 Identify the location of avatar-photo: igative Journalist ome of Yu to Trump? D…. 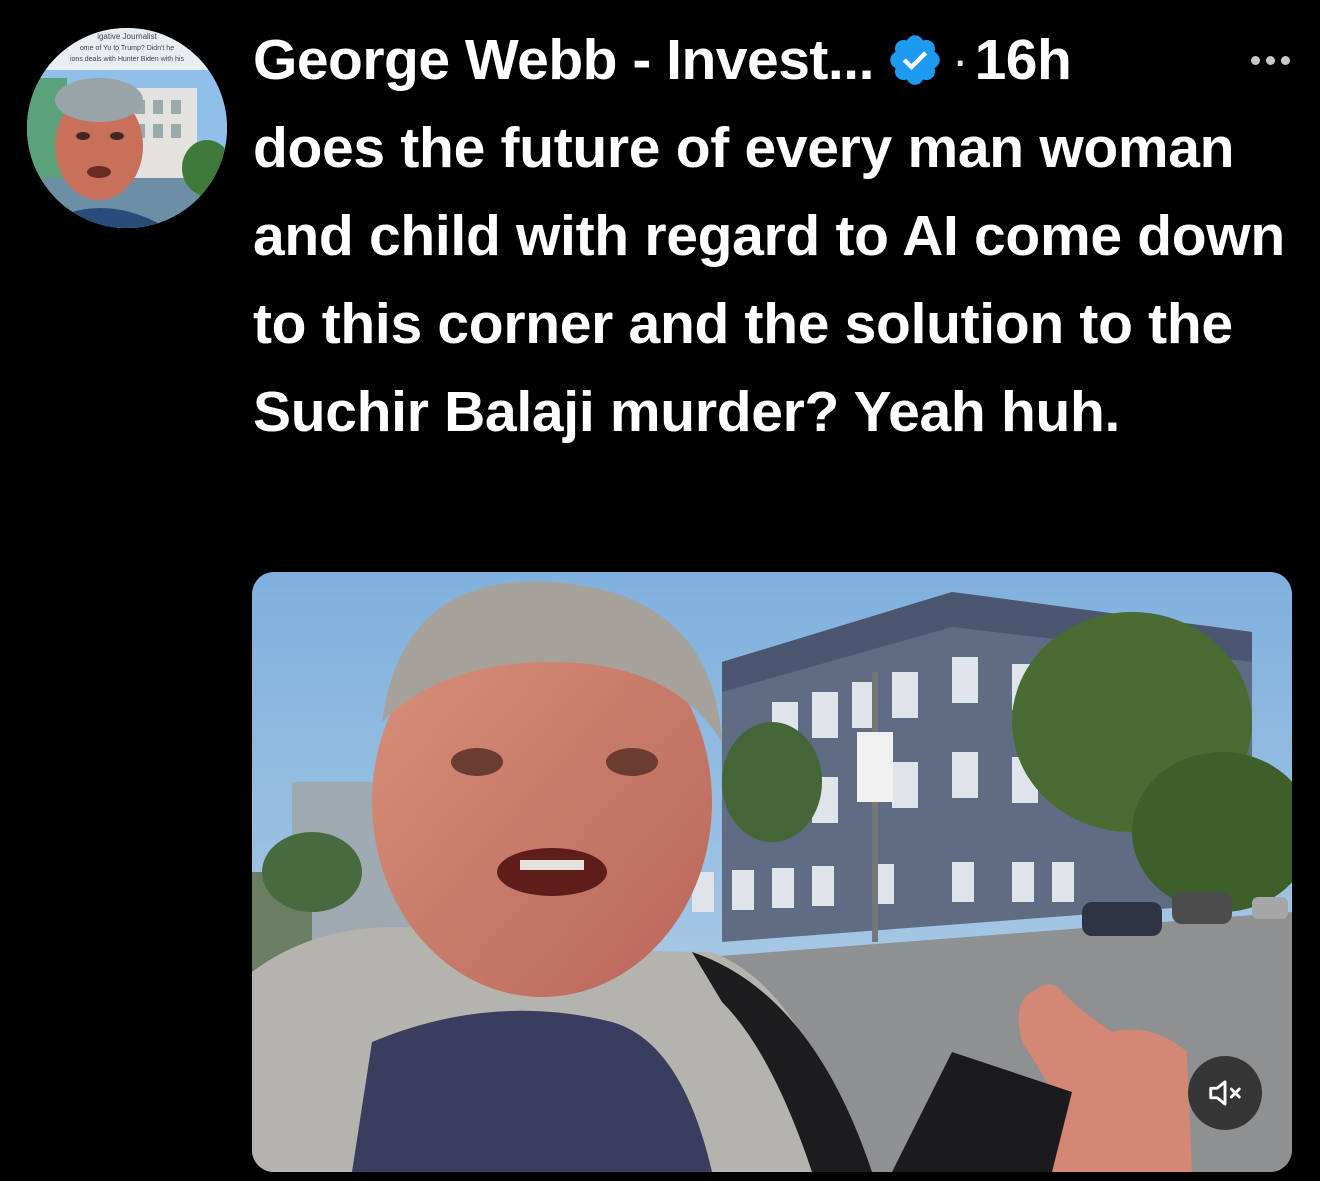
(127, 128).